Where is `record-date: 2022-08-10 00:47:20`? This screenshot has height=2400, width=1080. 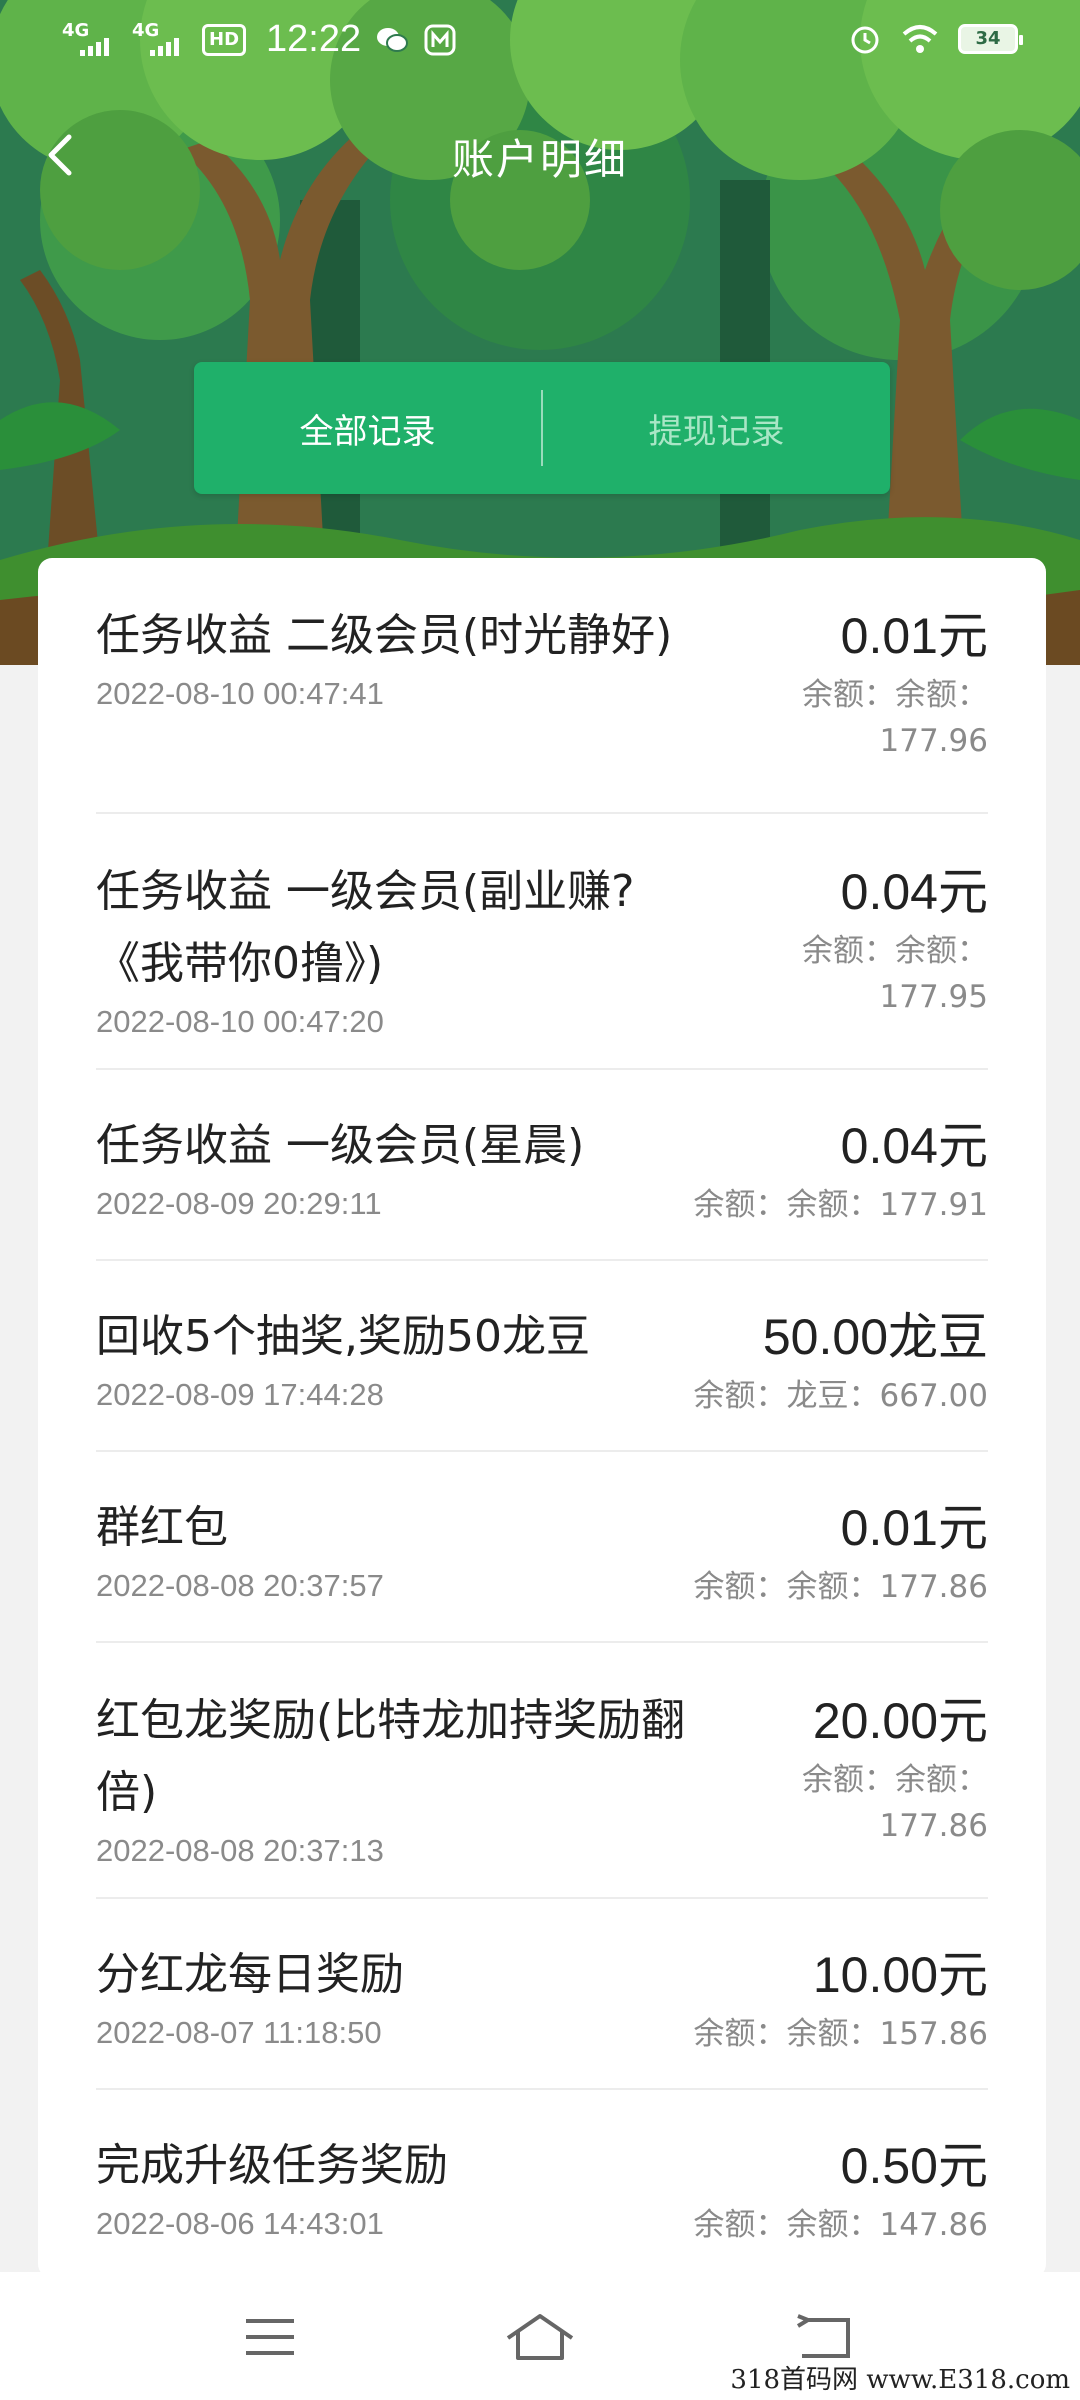
record-date: 2022-08-10 00:47:20 is located at coordinates (240, 1021).